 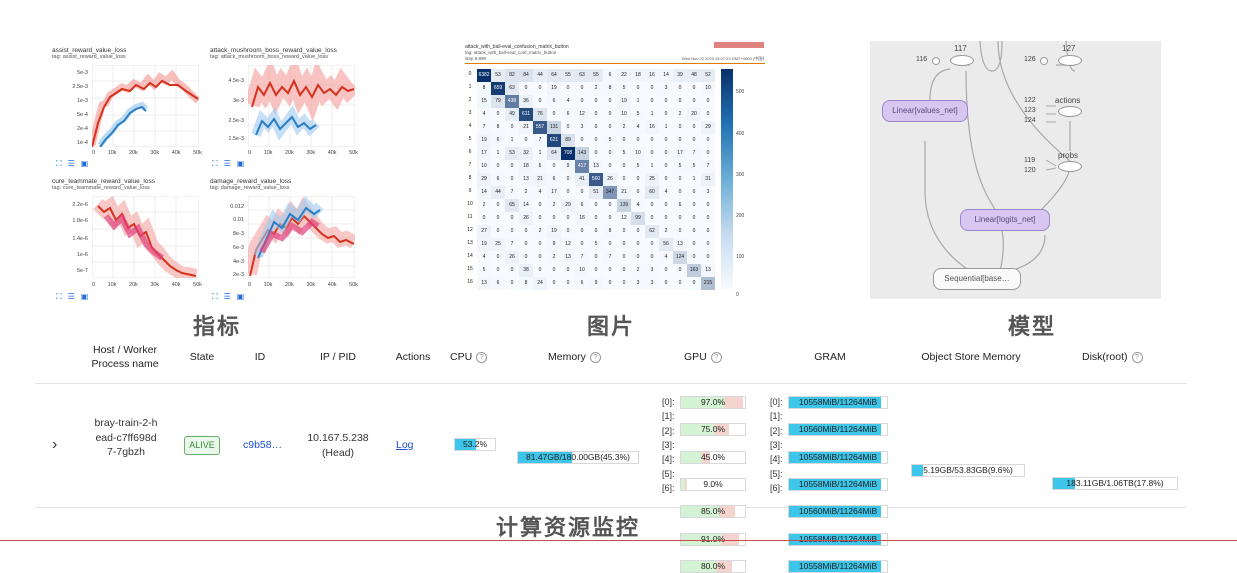 I want to click on cm-cell: 63, so click(x=582, y=75).